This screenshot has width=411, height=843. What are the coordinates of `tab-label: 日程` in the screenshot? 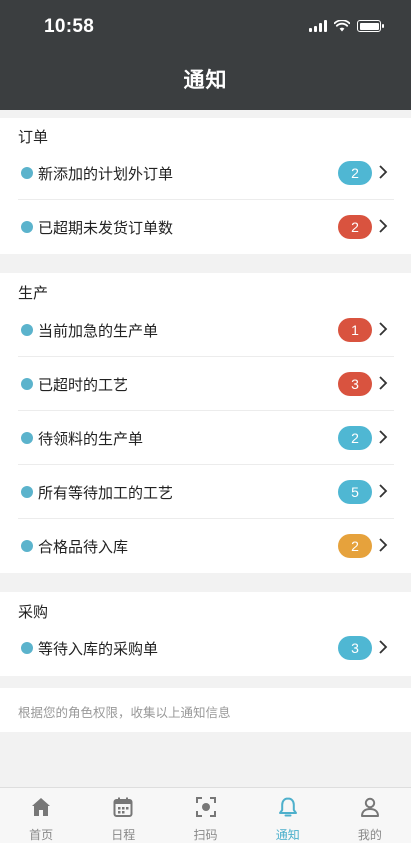 It's located at (123, 835).